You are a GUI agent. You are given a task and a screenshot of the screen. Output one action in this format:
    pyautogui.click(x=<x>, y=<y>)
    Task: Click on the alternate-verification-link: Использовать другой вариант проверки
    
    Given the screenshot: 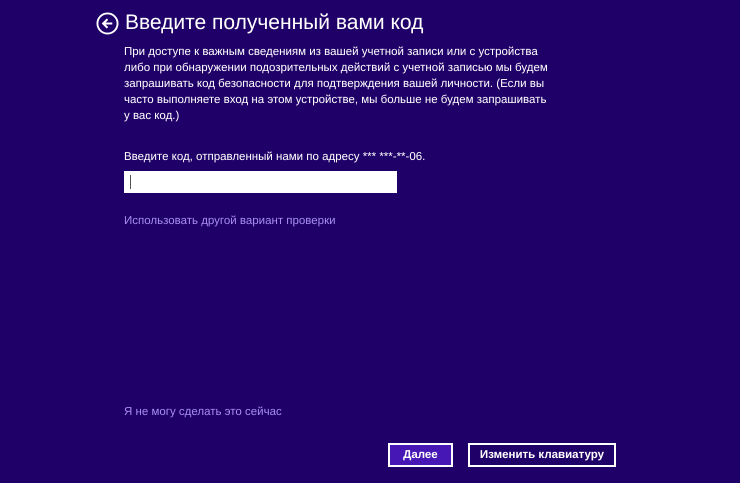 What is the action you would take?
    pyautogui.click(x=230, y=221)
    